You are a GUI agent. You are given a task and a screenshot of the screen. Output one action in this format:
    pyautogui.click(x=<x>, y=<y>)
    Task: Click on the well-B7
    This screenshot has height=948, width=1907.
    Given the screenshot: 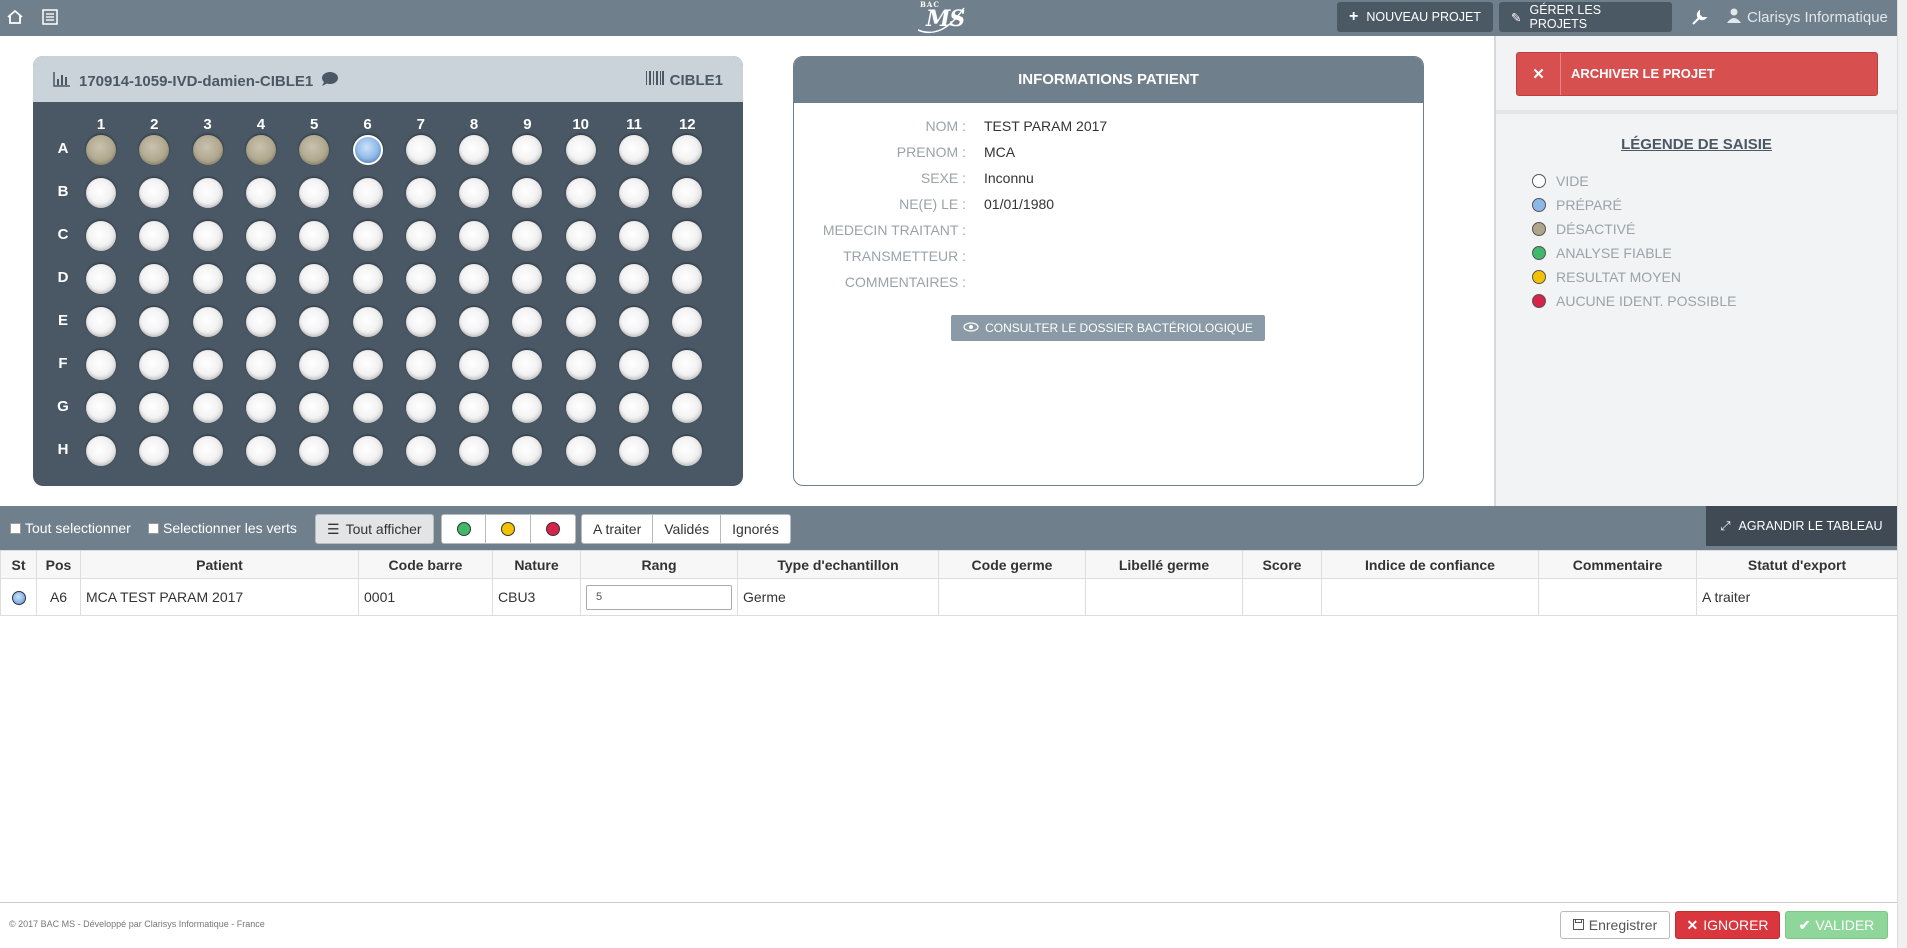 What is the action you would take?
    pyautogui.click(x=420, y=193)
    